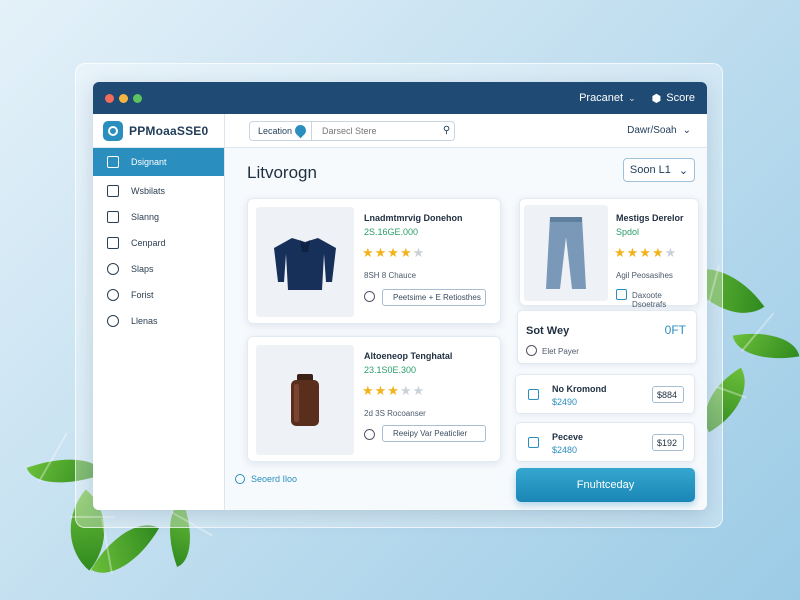 The width and height of the screenshot is (800, 600). What do you see at coordinates (665, 300) in the screenshot?
I see `product-action: Daxoote Dsoetrafs` at bounding box center [665, 300].